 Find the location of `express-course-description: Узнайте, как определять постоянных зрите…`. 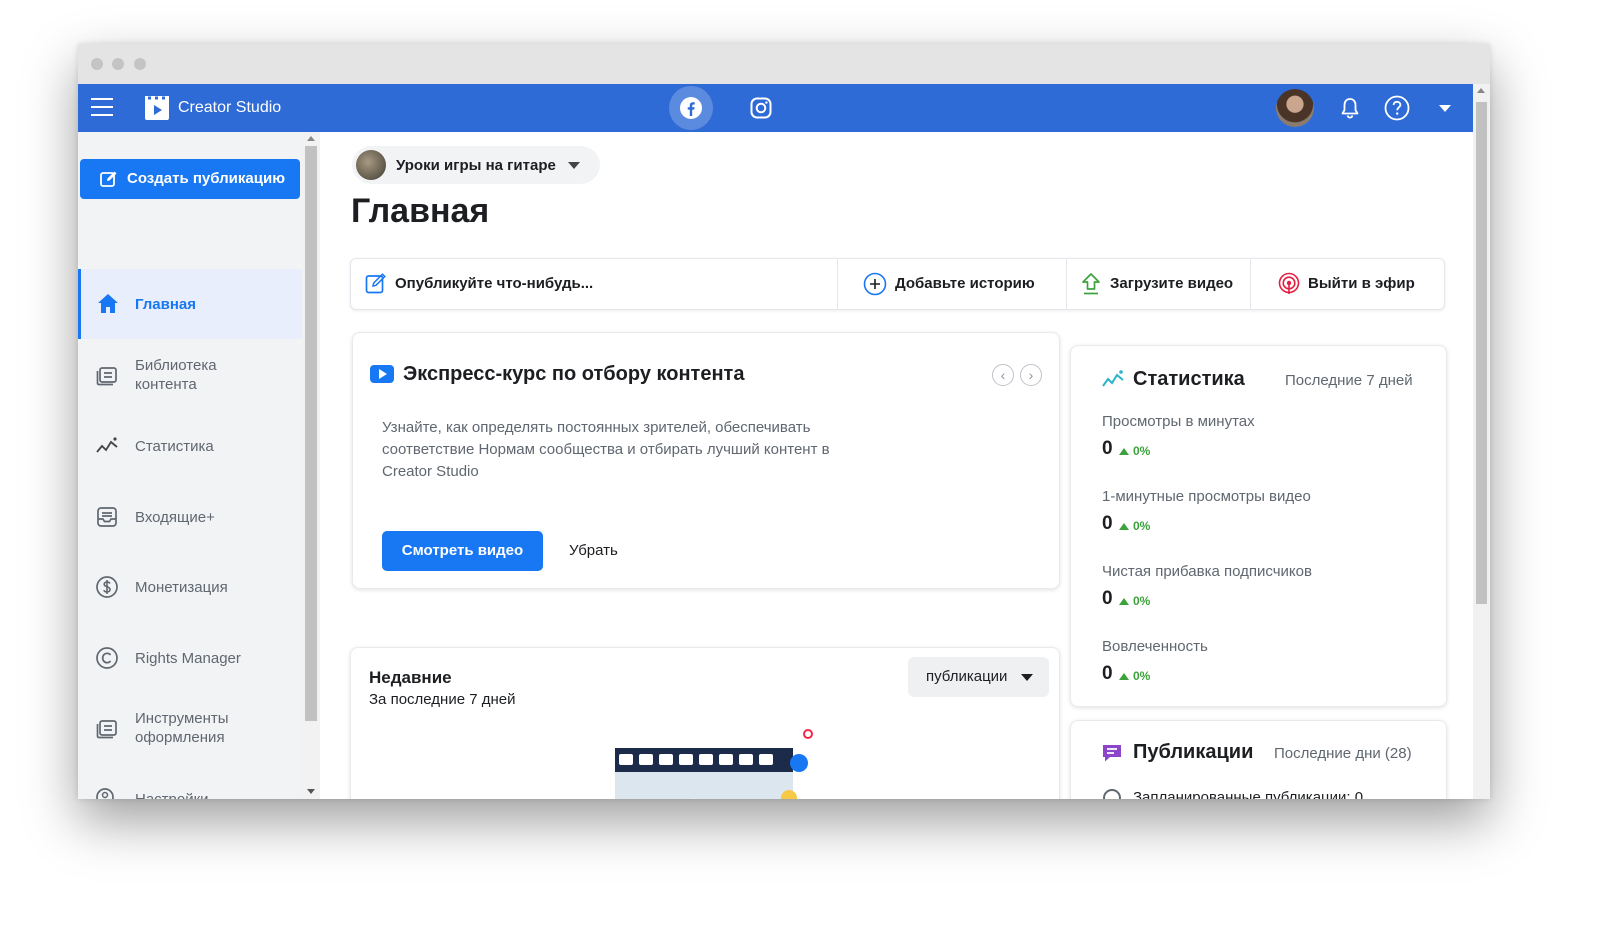

express-course-description: Узнайте, как определять постоянных зрите… is located at coordinates (606, 449).